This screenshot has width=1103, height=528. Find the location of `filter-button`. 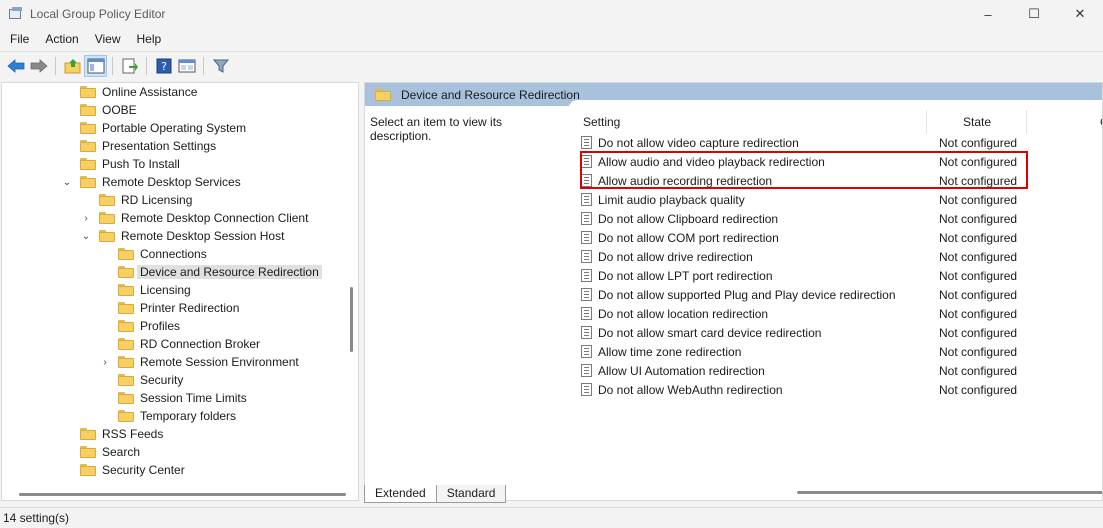

filter-button is located at coordinates (220, 66).